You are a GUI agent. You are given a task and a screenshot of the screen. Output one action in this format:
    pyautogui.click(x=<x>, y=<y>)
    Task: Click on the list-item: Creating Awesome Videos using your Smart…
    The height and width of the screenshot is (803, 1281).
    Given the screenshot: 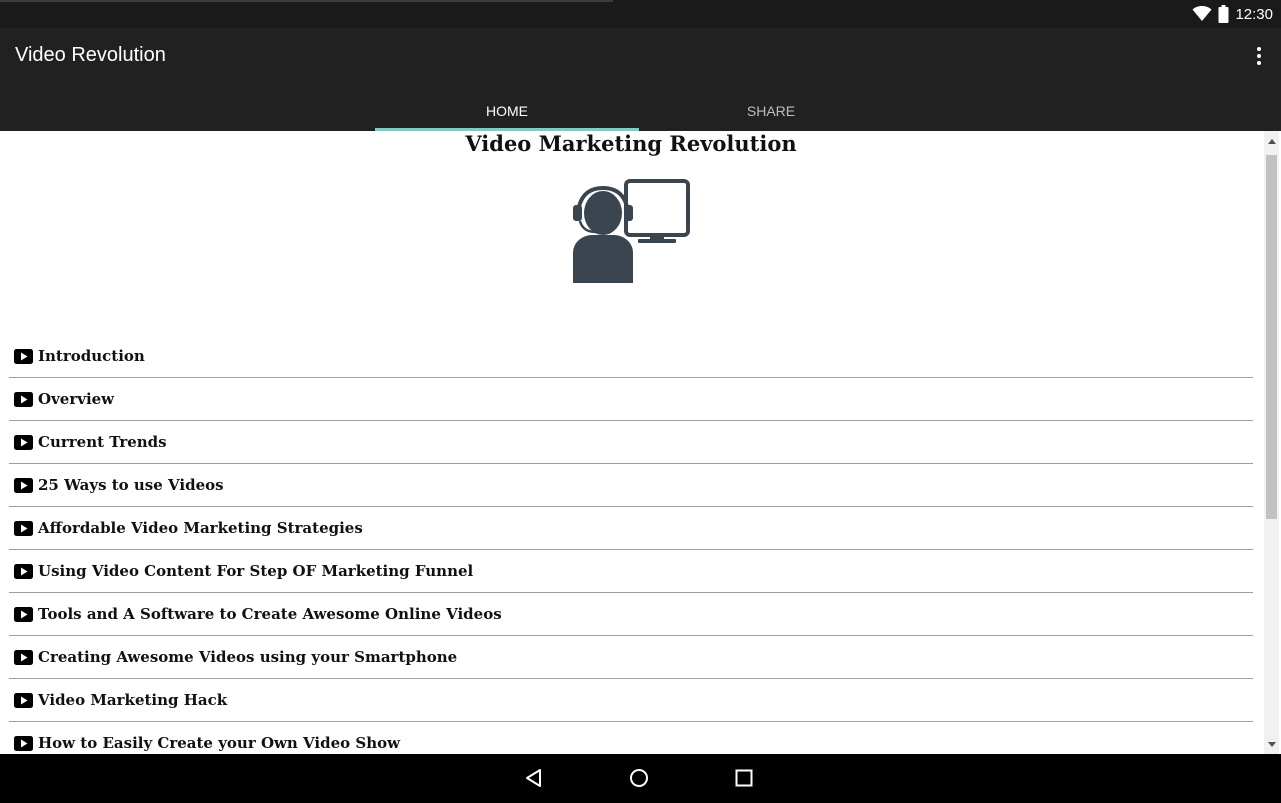 What is the action you would take?
    pyautogui.click(x=631, y=657)
    